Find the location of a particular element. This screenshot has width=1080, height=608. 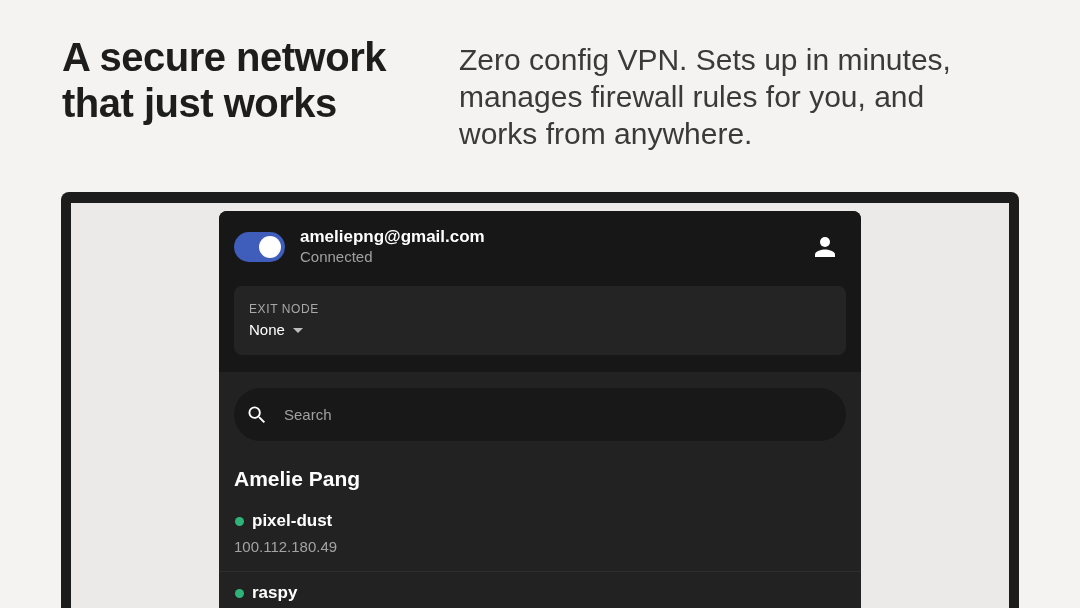

account-email: ameliepng@gmail.com is located at coordinates (392, 237).